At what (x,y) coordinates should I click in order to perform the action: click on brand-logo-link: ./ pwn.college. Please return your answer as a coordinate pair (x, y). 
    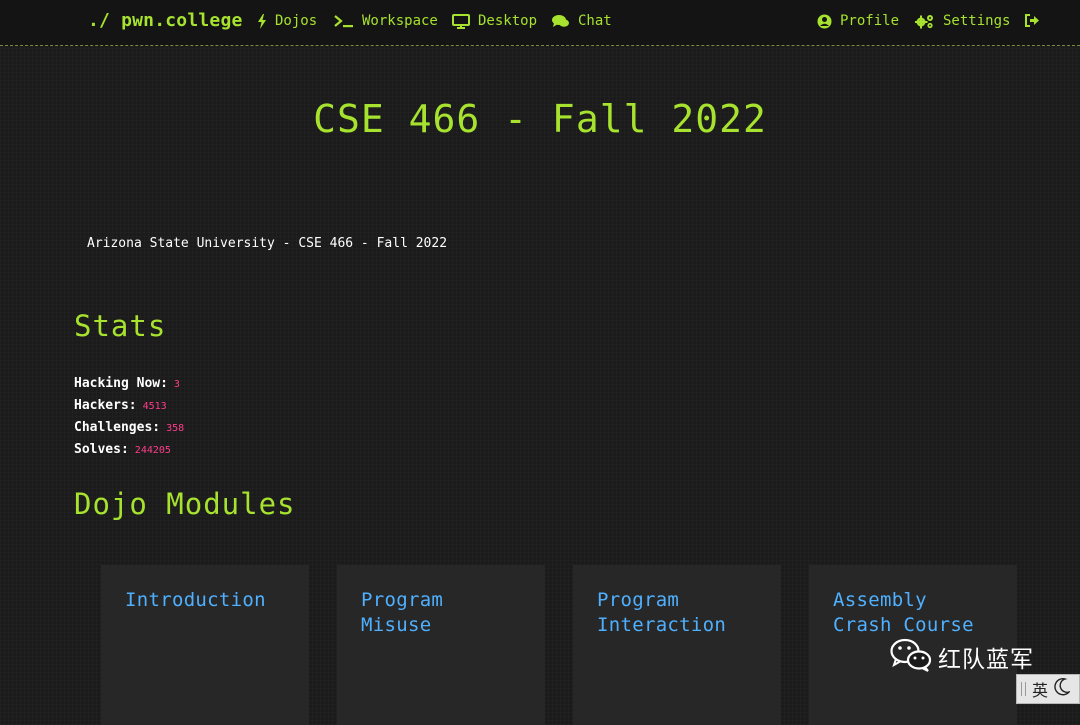
    Looking at the image, I should click on (165, 20).